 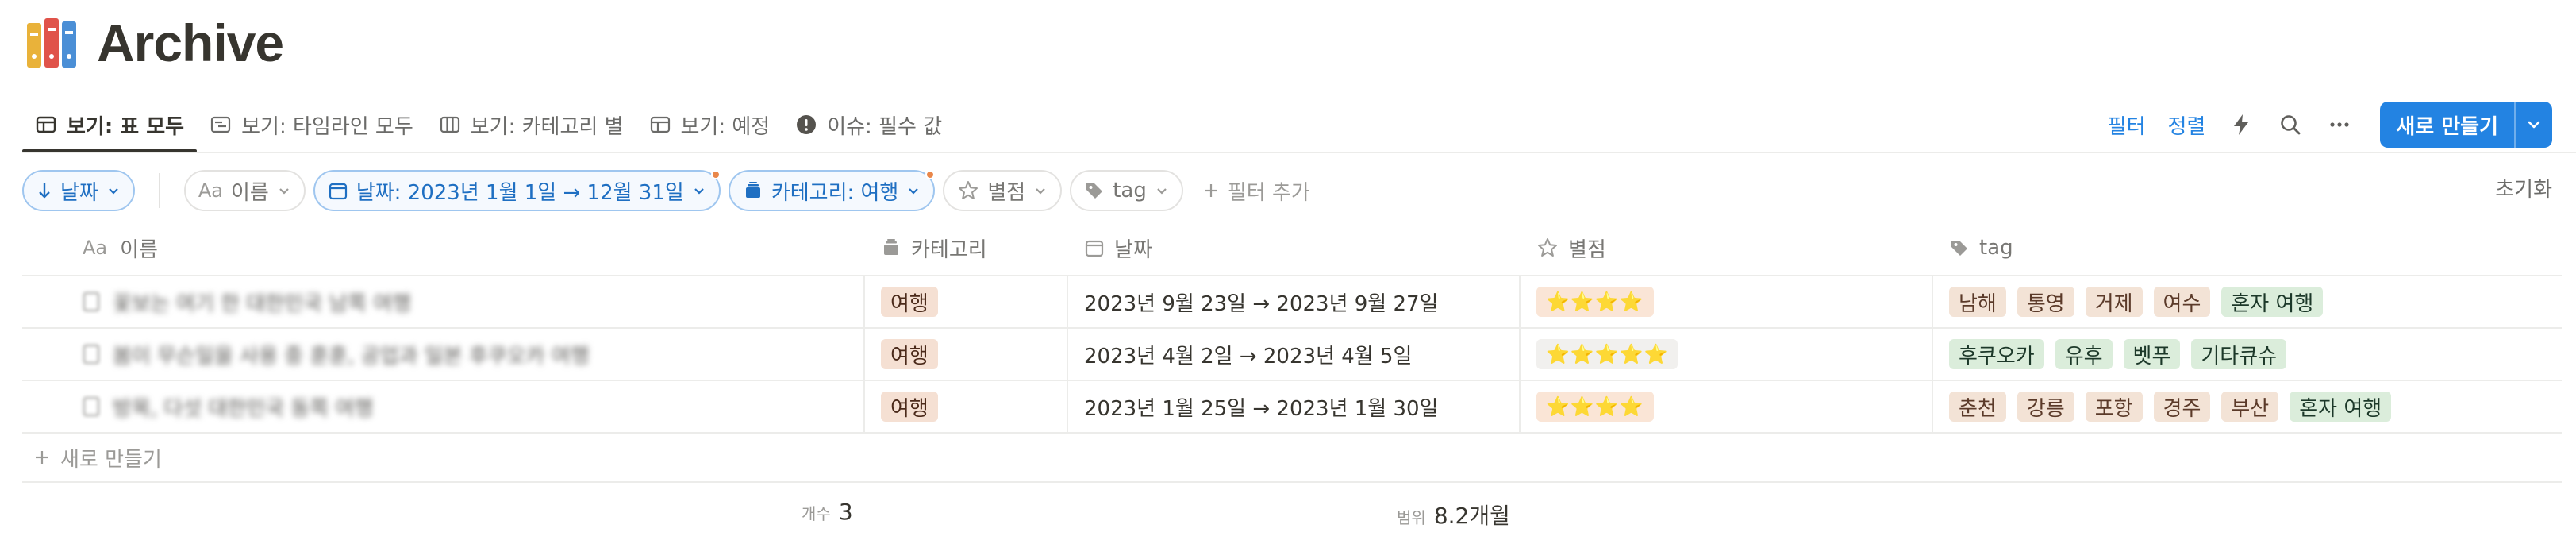 I want to click on range-value: 8.2개월, so click(x=1471, y=516).